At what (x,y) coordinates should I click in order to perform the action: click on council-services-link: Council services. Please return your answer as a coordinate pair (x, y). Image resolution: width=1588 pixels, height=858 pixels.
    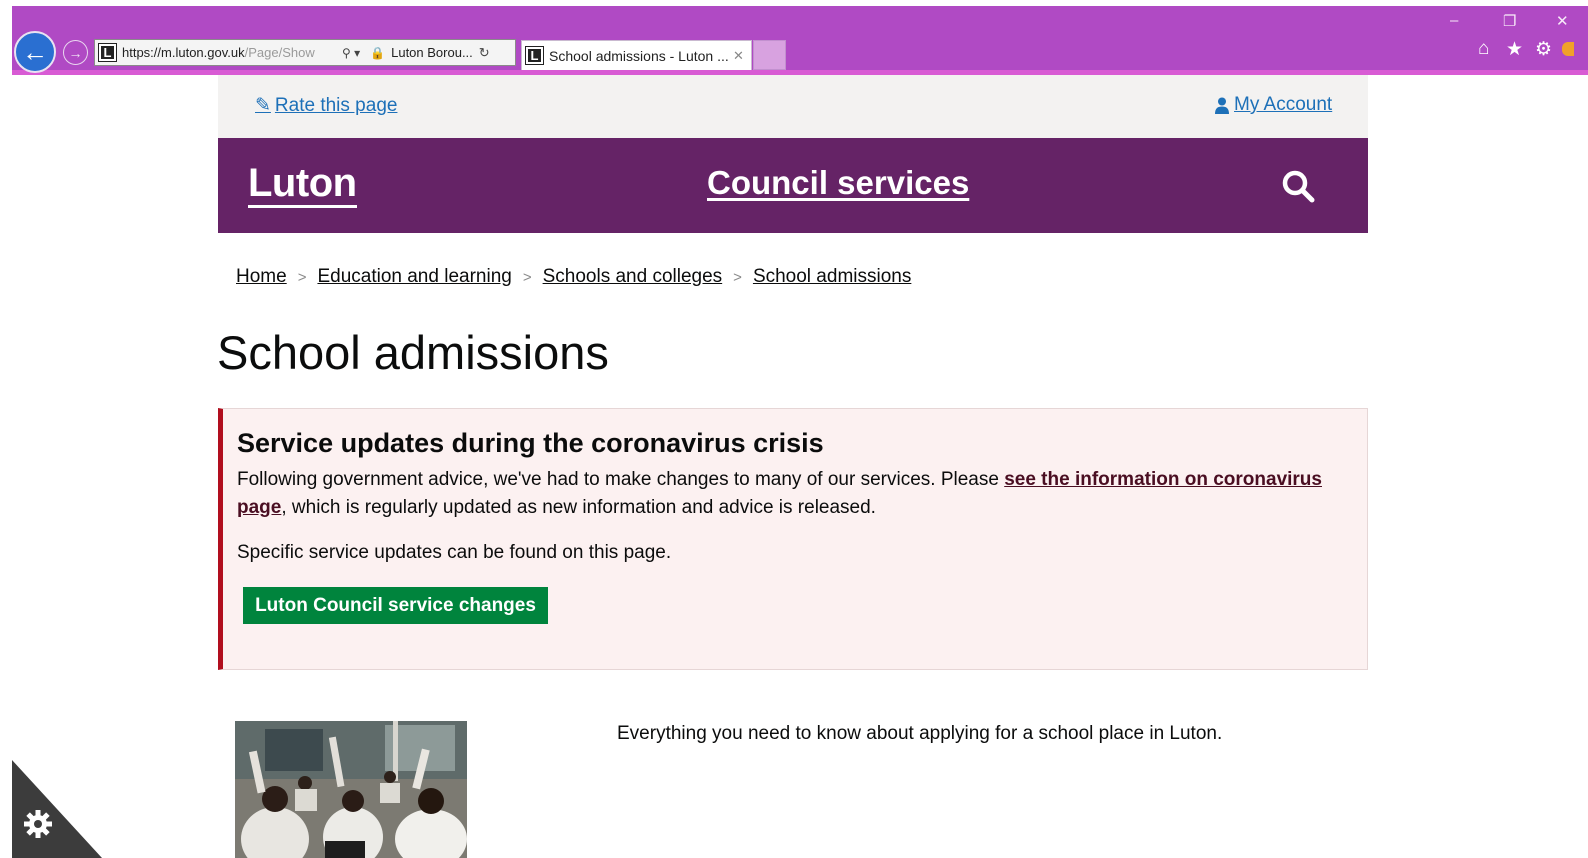
    Looking at the image, I should click on (838, 183).